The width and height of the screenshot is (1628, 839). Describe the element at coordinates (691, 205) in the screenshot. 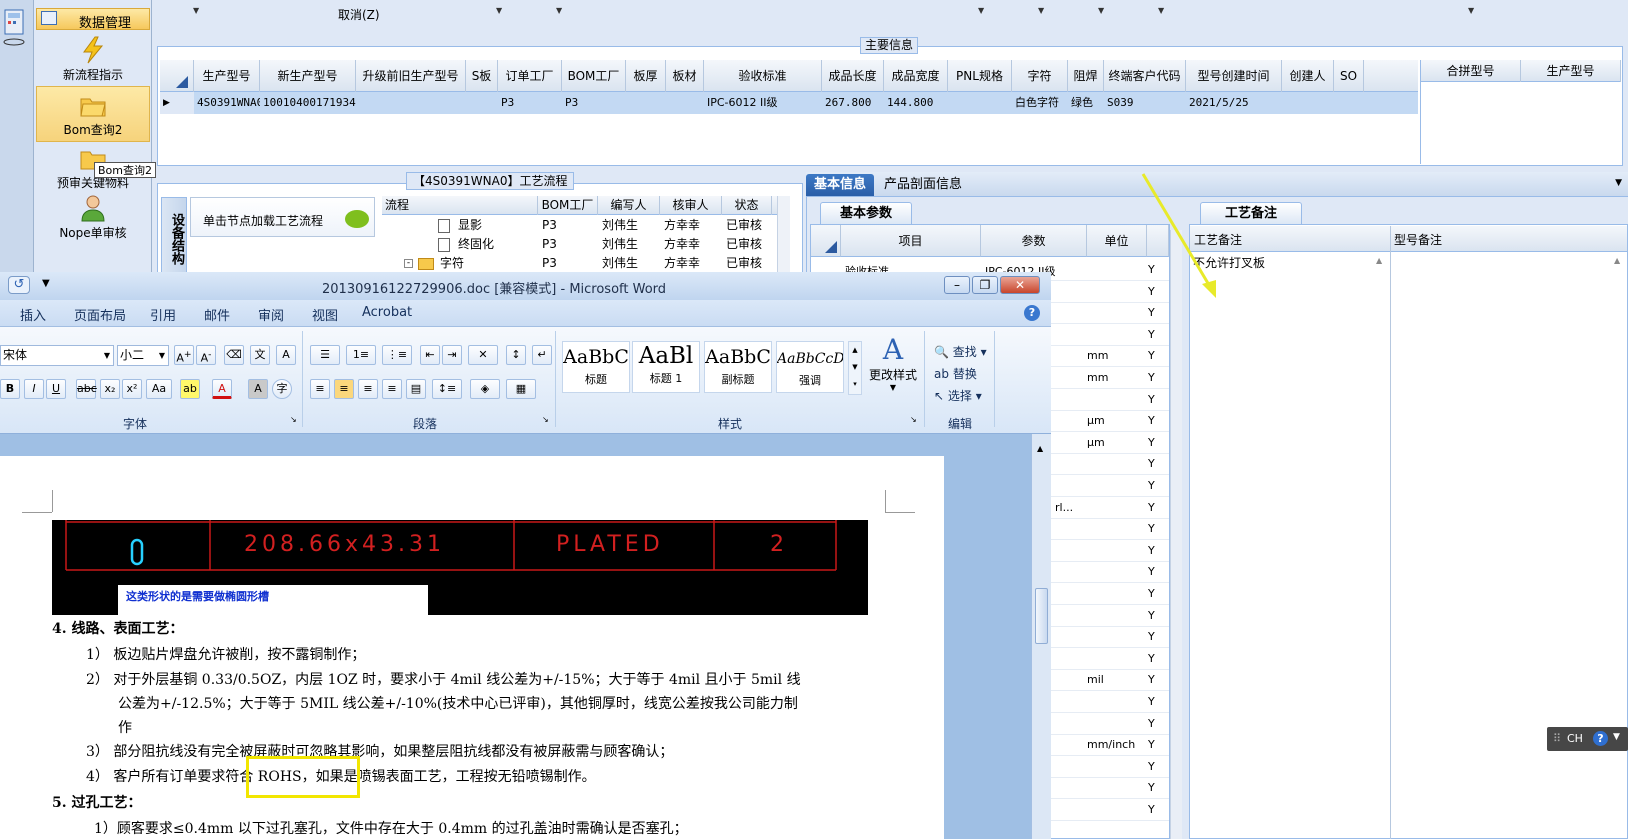

I see `col-header: 核审人` at that location.